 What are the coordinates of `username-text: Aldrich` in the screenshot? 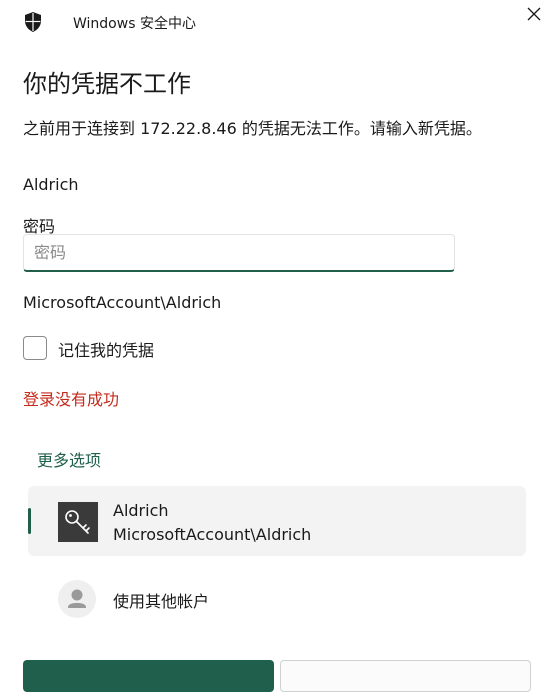 It's located at (51, 184).